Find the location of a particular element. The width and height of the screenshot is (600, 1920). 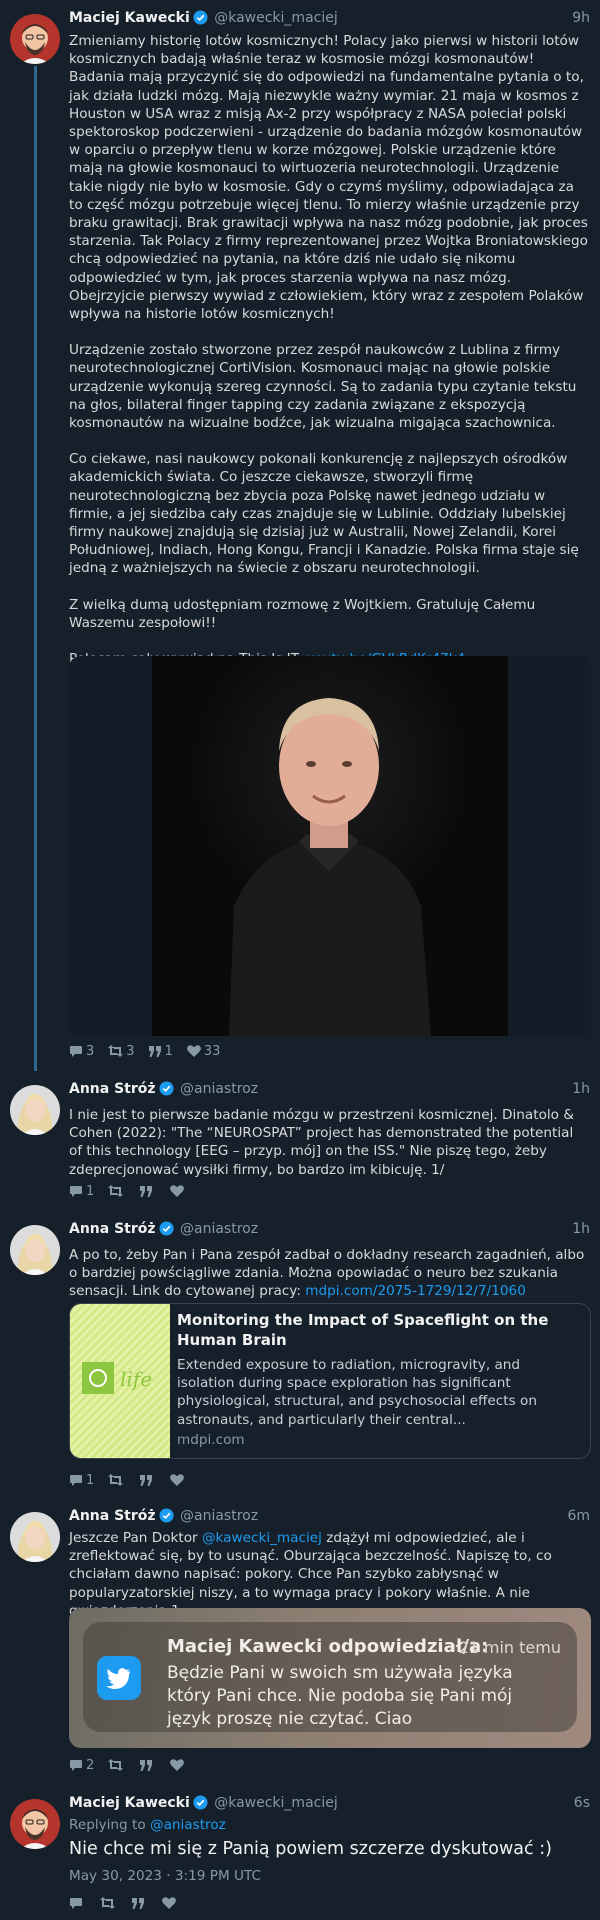

tweet-time: 6s is located at coordinates (582, 1803).